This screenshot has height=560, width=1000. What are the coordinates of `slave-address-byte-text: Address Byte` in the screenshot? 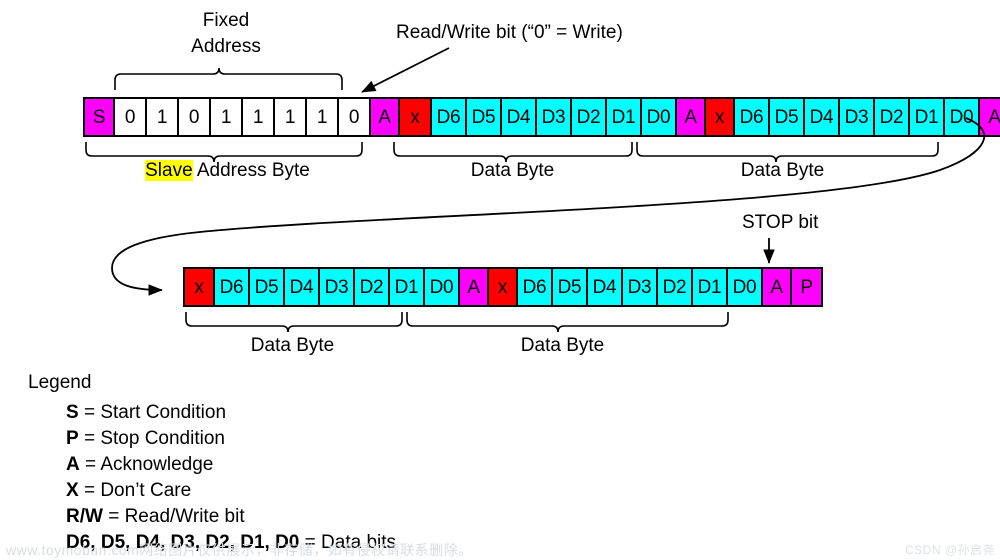 It's located at (251, 170).